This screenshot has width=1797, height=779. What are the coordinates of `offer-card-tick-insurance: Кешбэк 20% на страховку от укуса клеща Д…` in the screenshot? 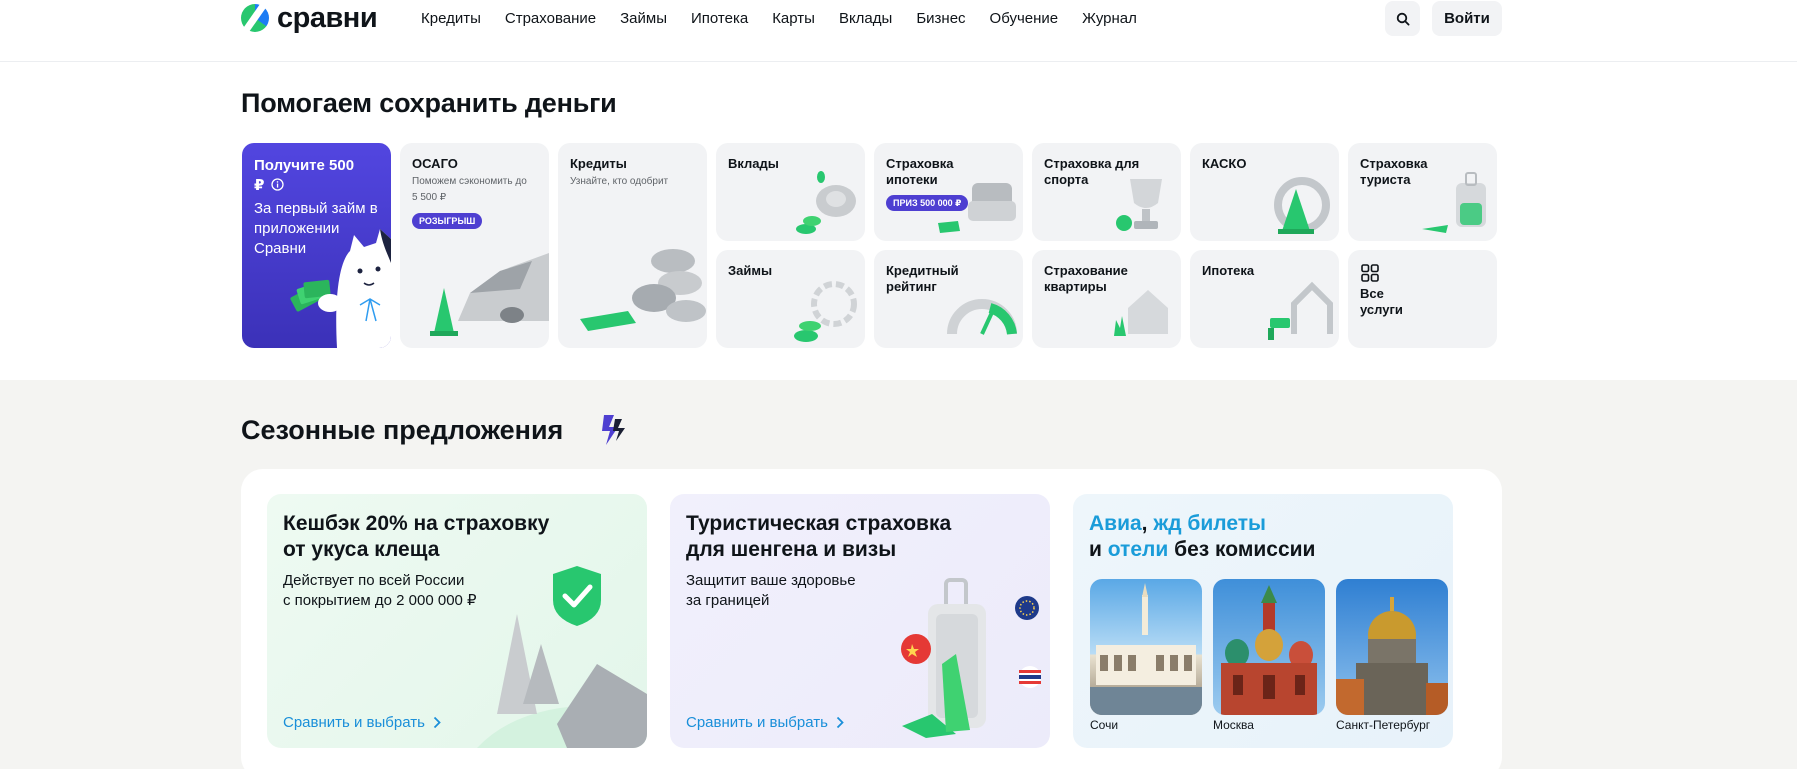 It's located at (457, 621).